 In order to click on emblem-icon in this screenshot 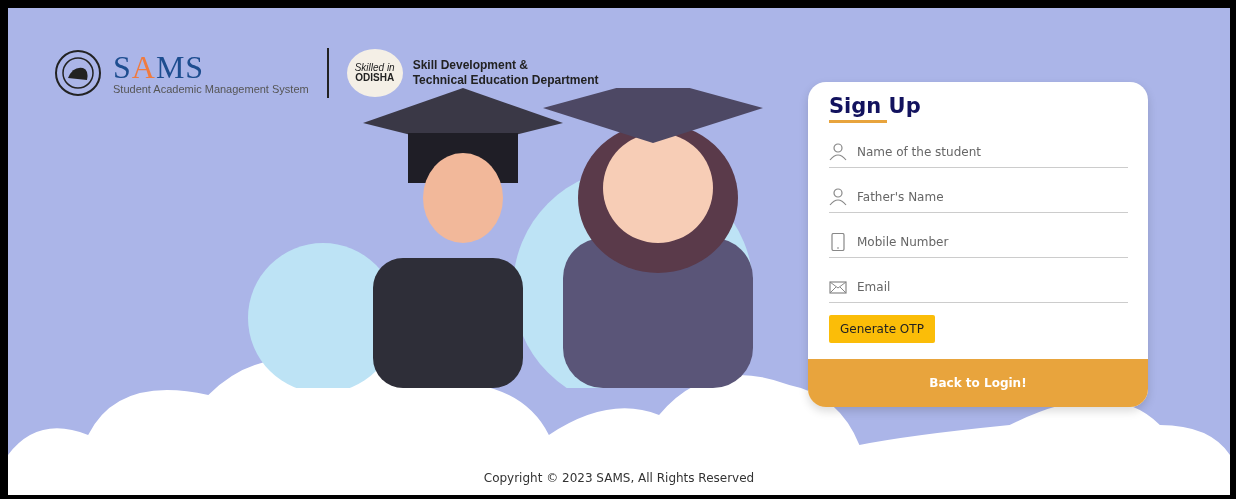, I will do `click(78, 73)`.